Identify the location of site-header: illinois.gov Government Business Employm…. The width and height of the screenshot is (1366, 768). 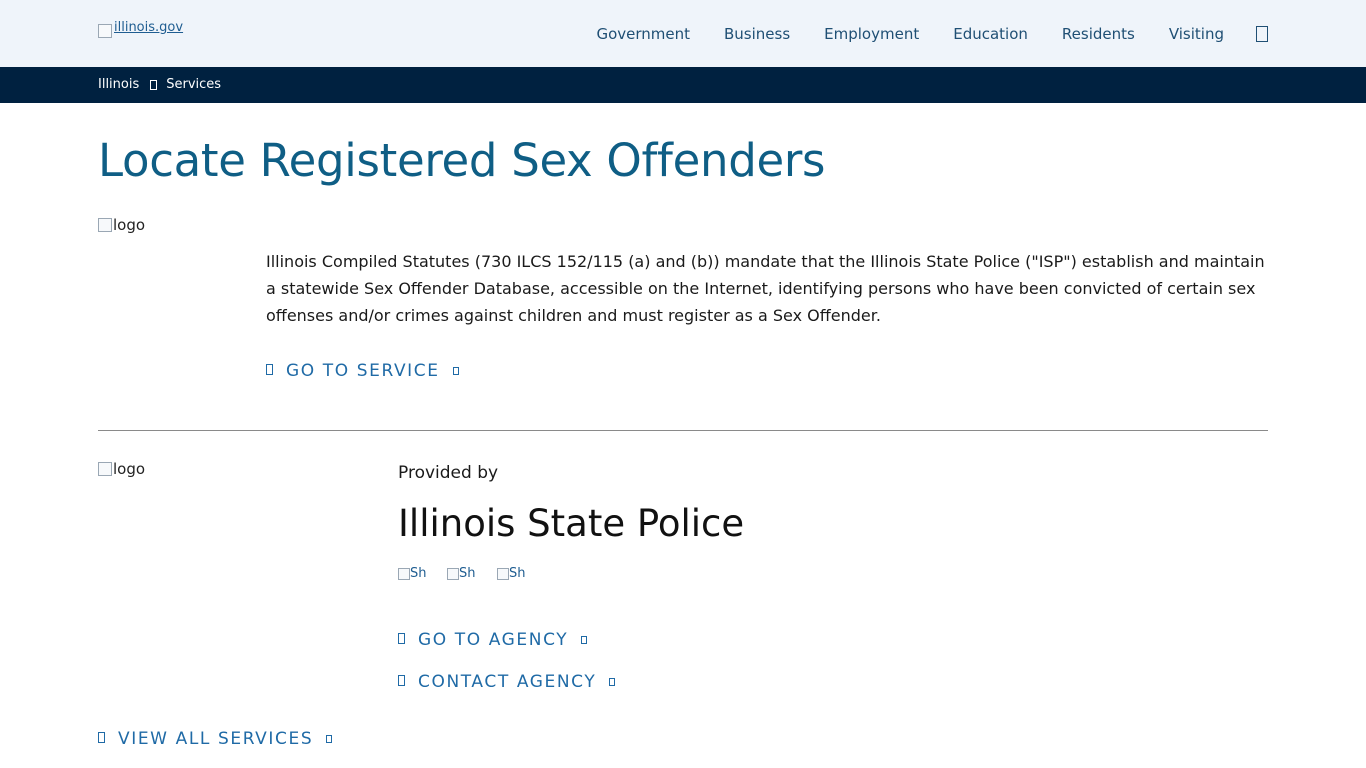
(683, 33).